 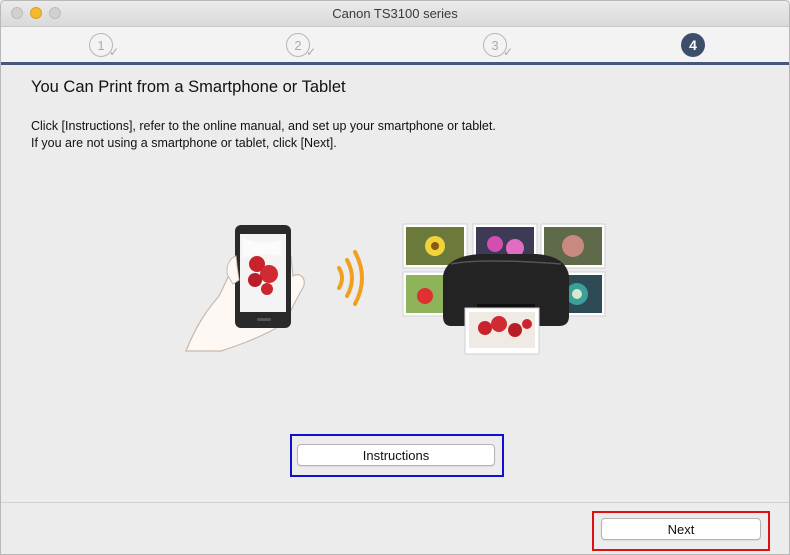 I want to click on step-indicator: 1 ✓ 2 ✓ 3 ✓ 4, so click(x=395, y=45).